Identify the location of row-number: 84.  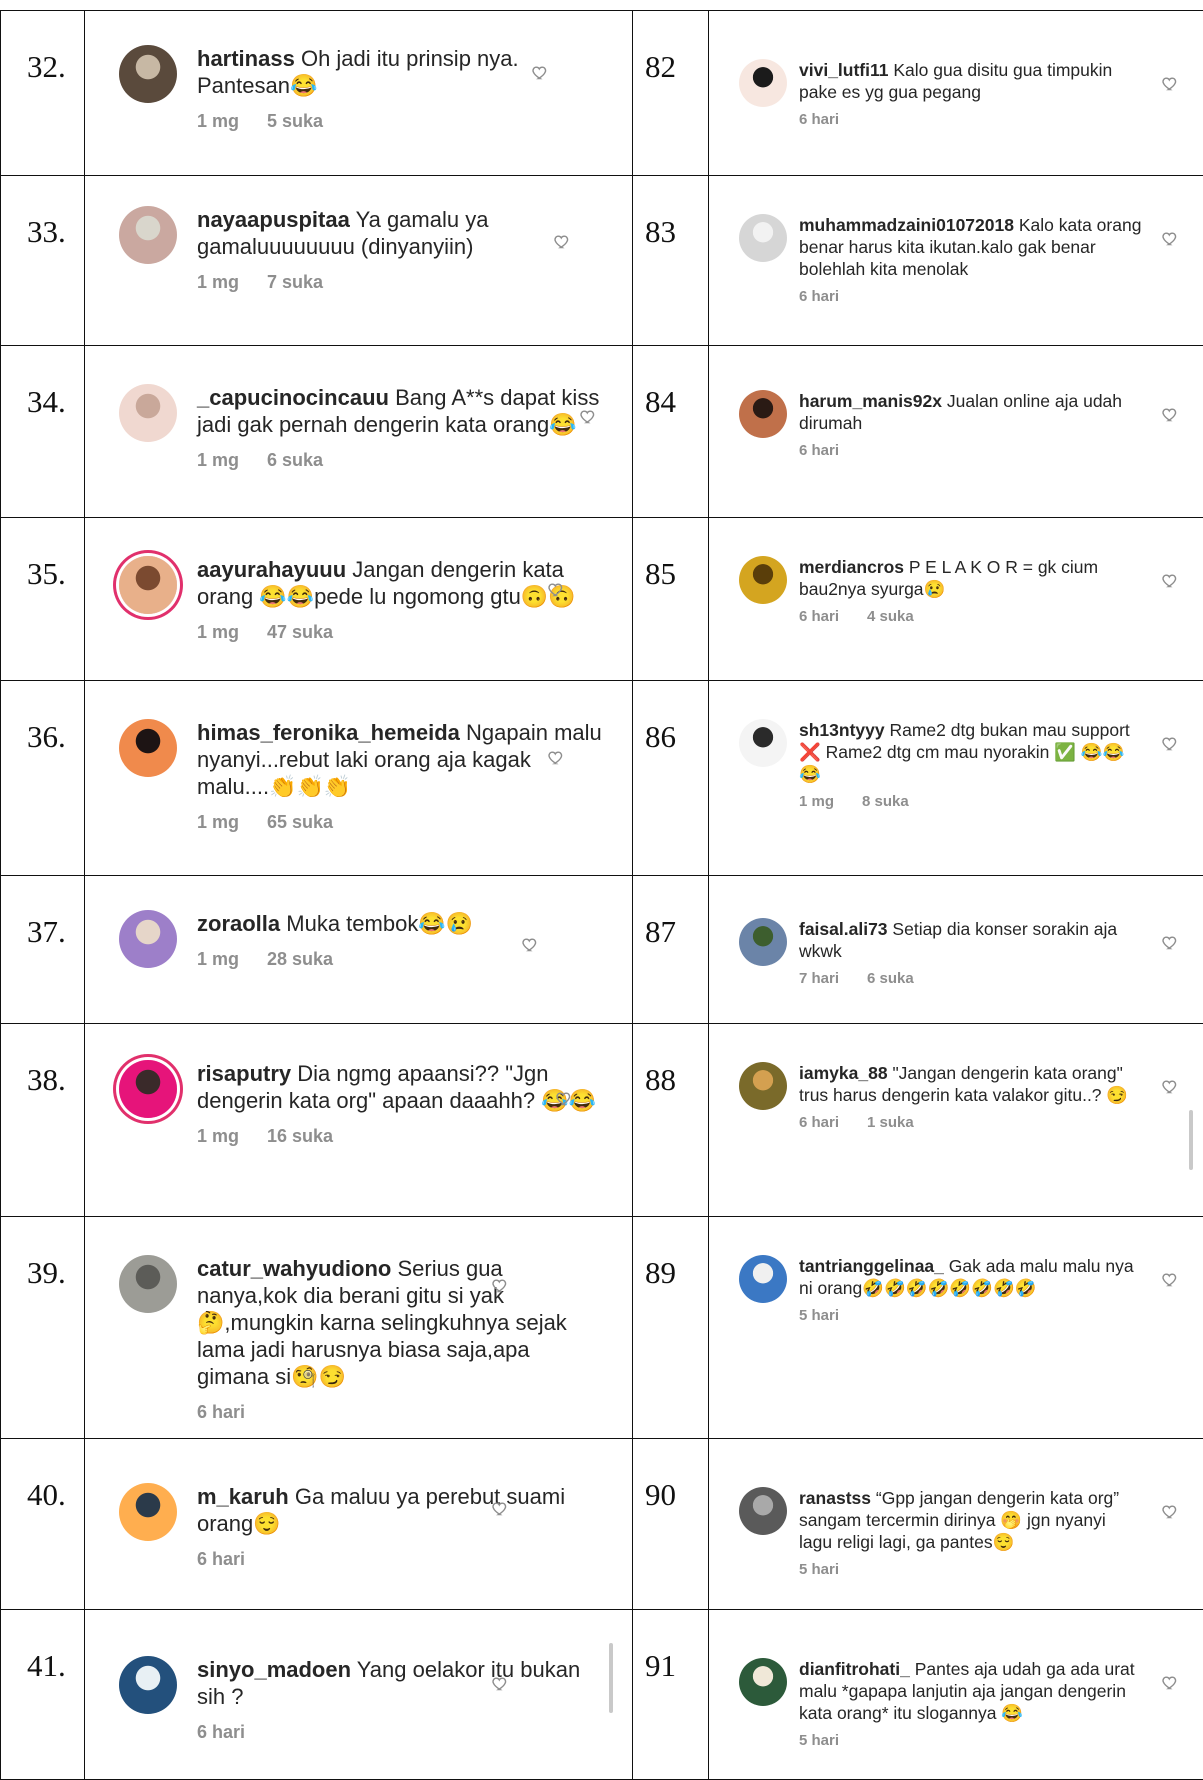
(671, 432).